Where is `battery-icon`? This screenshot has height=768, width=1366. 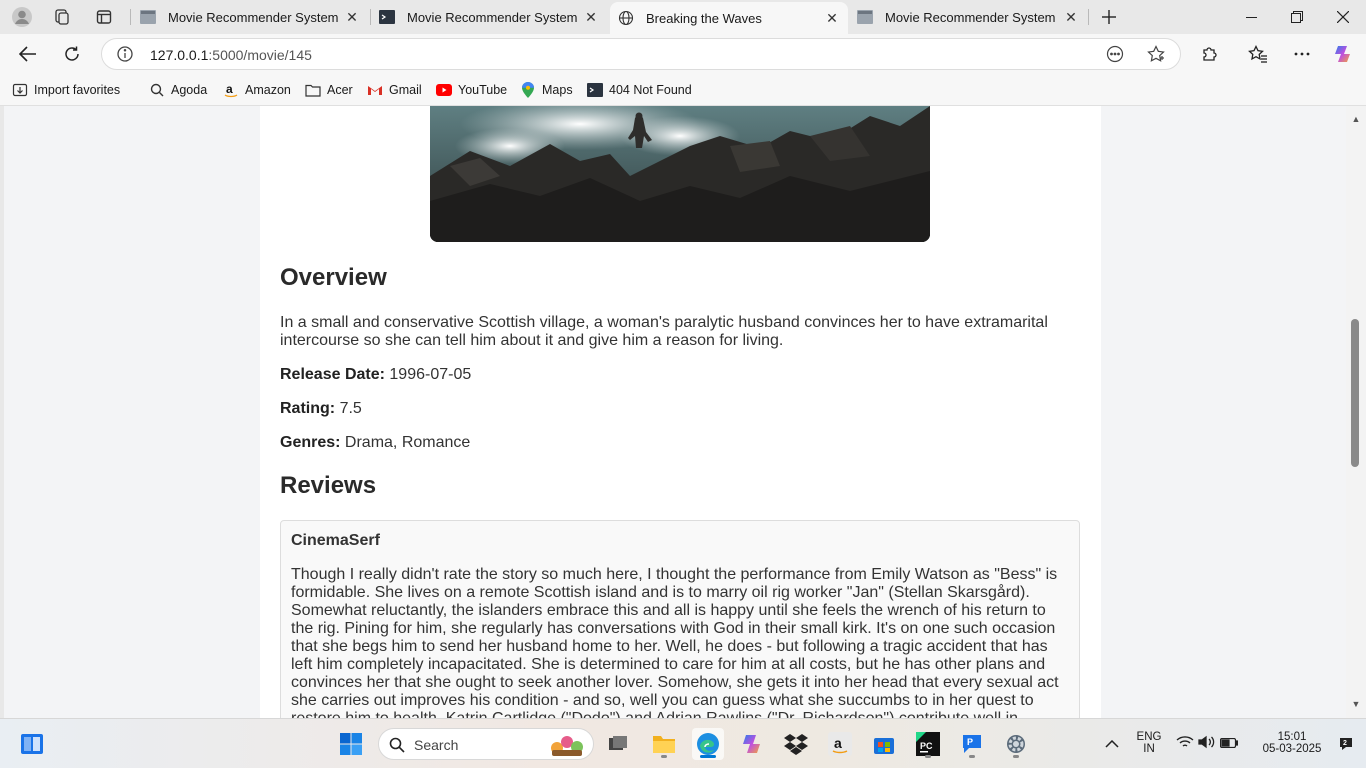 battery-icon is located at coordinates (1229, 744).